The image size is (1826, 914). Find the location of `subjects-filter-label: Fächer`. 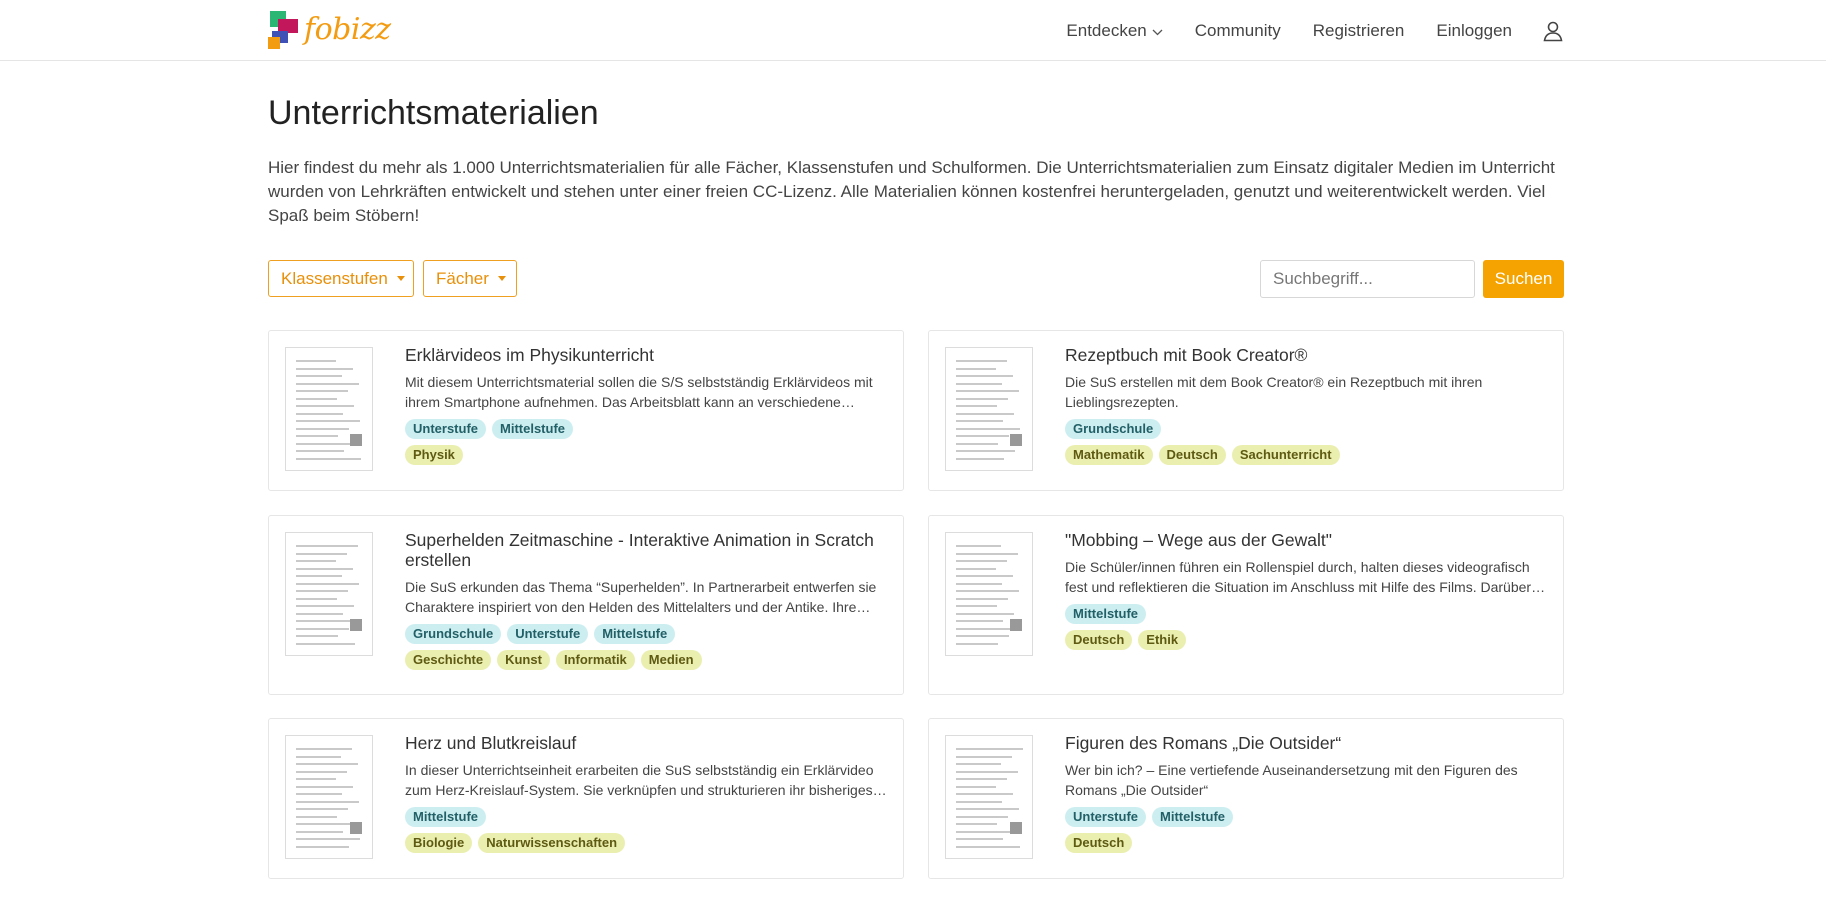

subjects-filter-label: Fächer is located at coordinates (462, 278).